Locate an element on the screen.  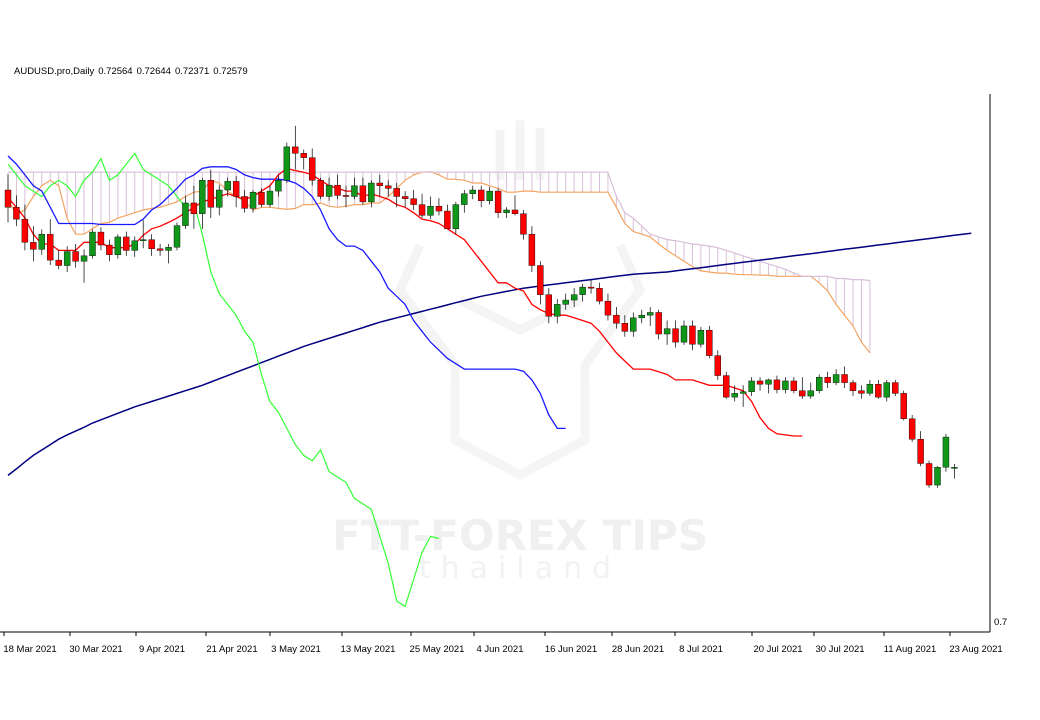
price-axis-label: 0.7 is located at coordinates (1000, 622).